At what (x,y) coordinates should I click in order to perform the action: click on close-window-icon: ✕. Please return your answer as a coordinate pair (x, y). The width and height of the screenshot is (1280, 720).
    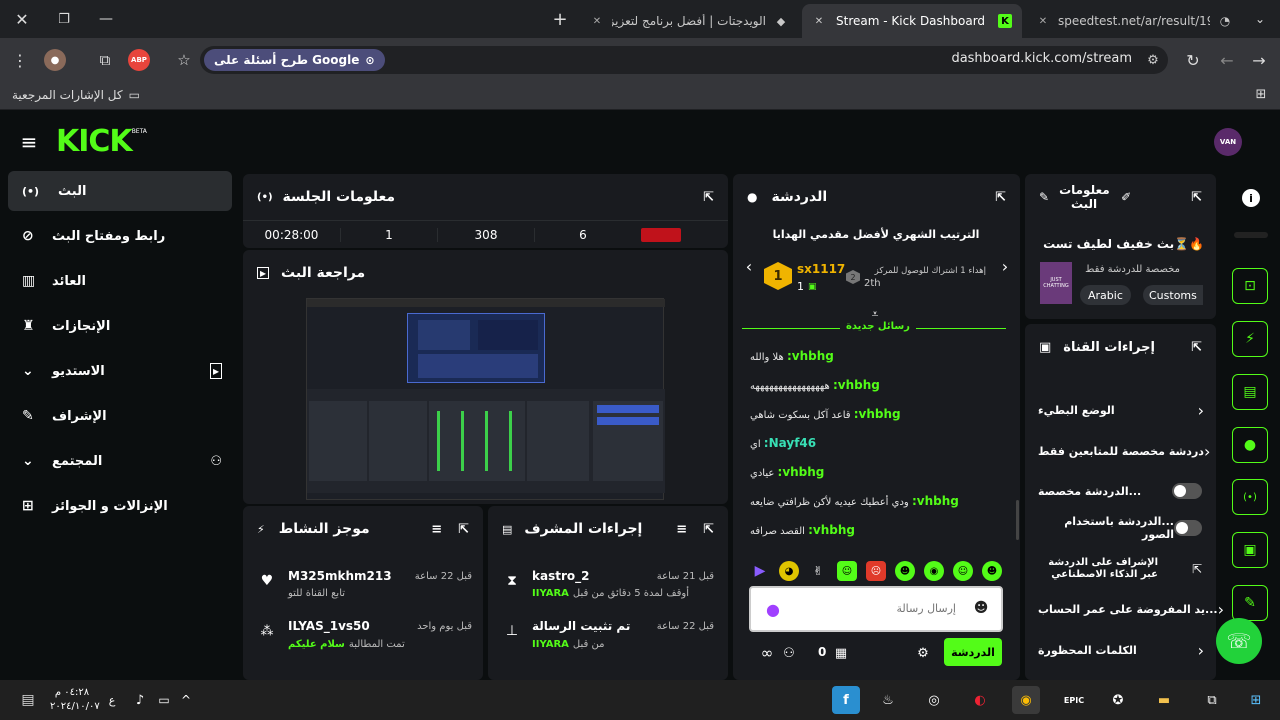
    Looking at the image, I should click on (22, 19).